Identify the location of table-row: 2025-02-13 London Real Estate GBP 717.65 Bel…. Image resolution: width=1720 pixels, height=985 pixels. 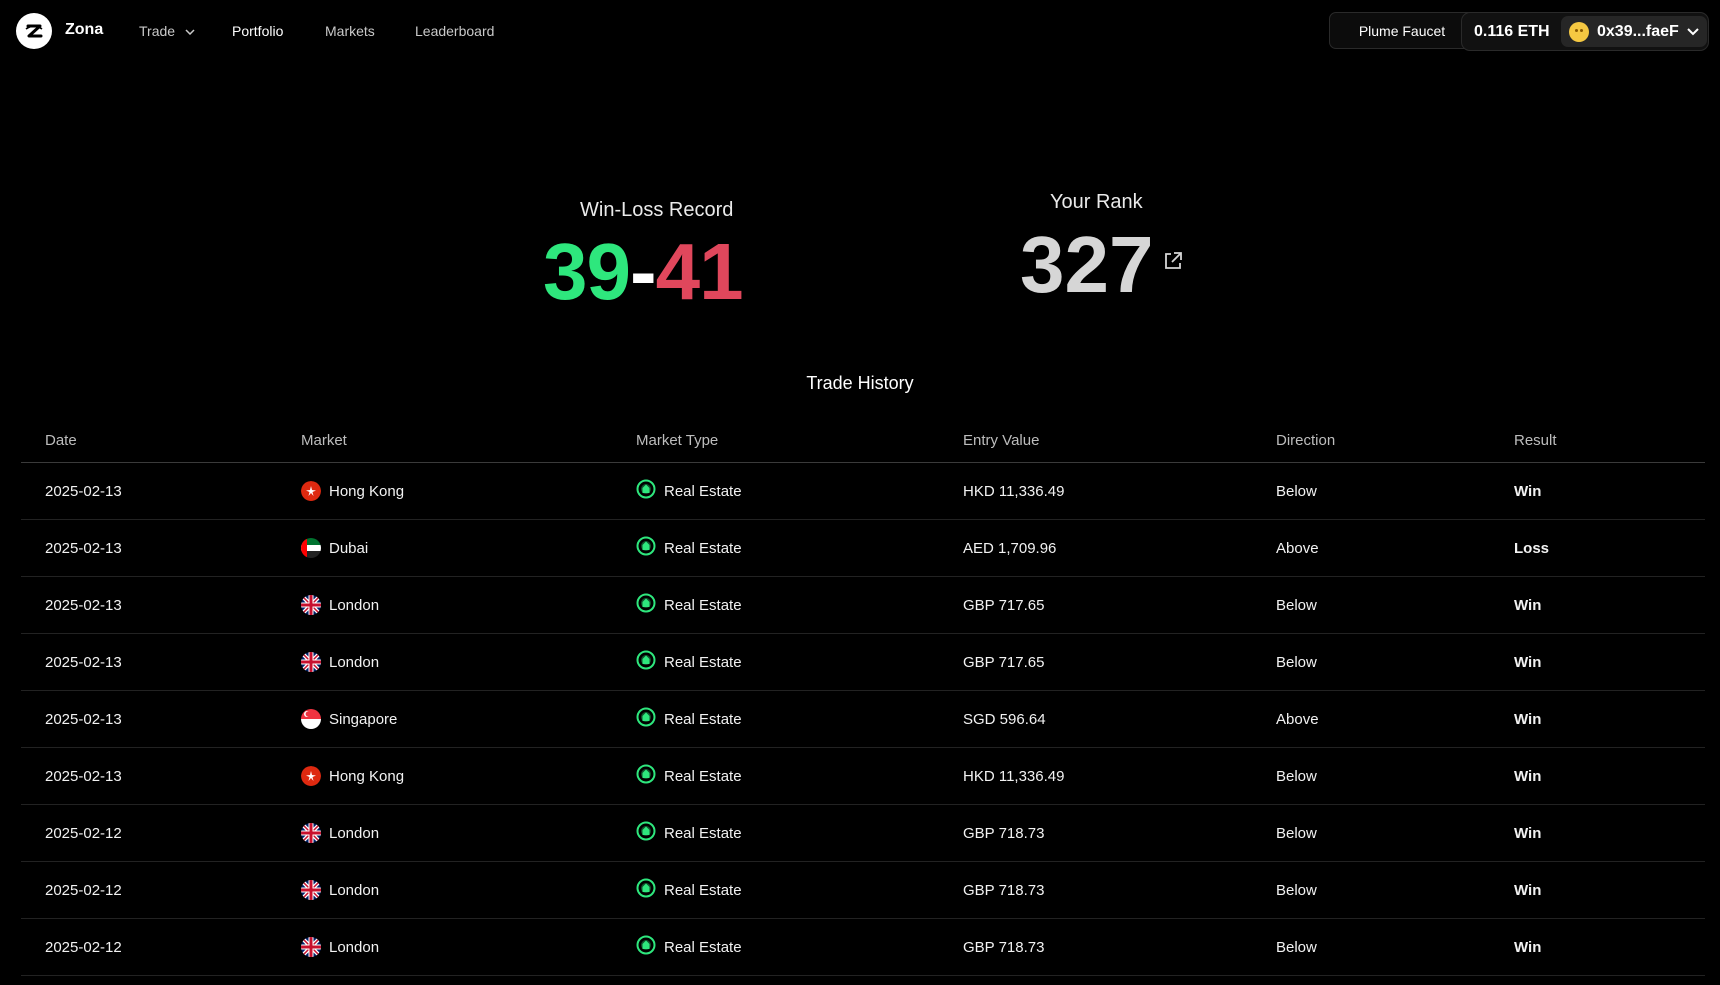
(863, 605).